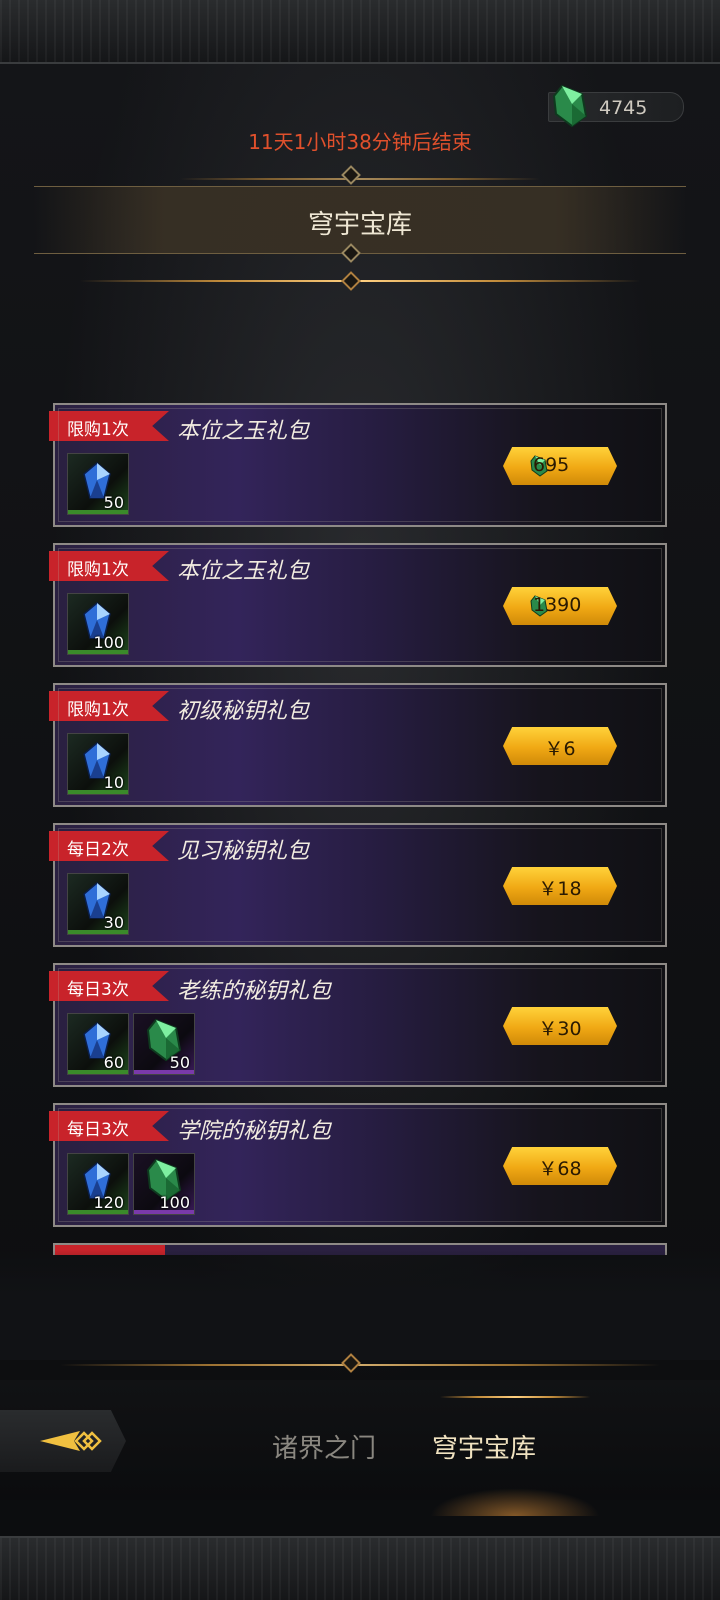  What do you see at coordinates (113, 782) in the screenshot?
I see `item-quantity: 10` at bounding box center [113, 782].